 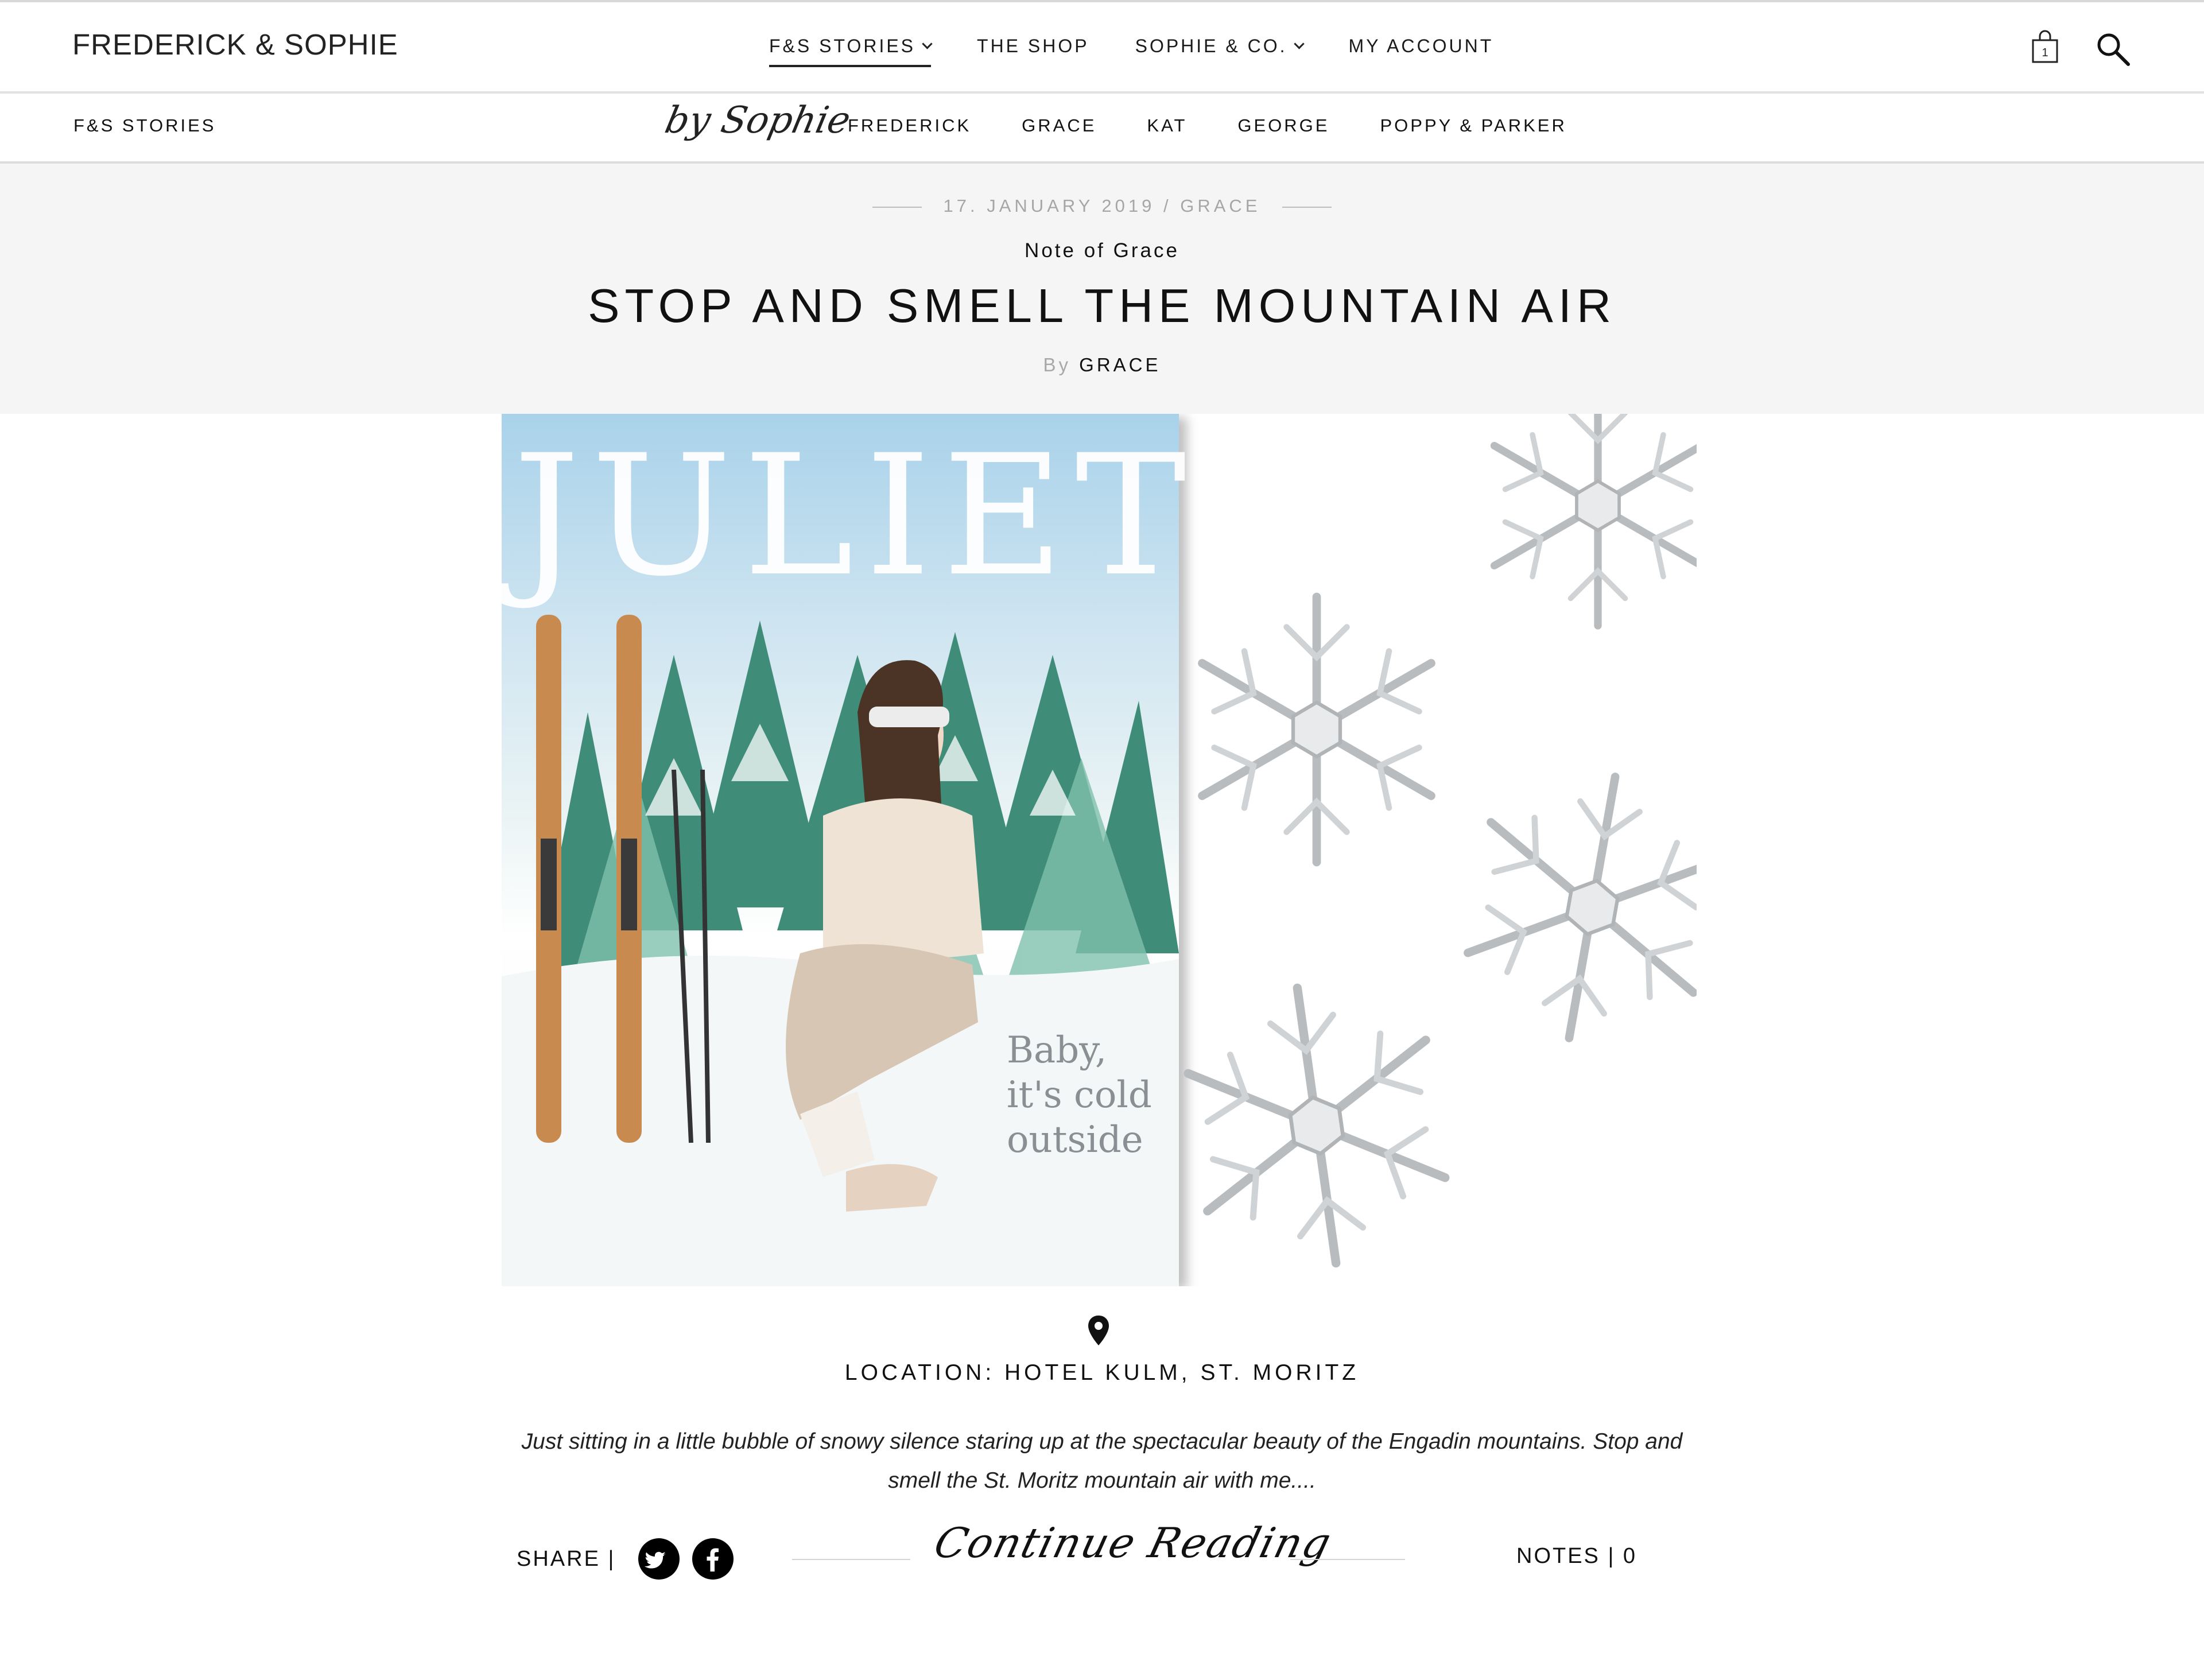 I want to click on by-sophie-link: by Sophie, so click(x=757, y=121).